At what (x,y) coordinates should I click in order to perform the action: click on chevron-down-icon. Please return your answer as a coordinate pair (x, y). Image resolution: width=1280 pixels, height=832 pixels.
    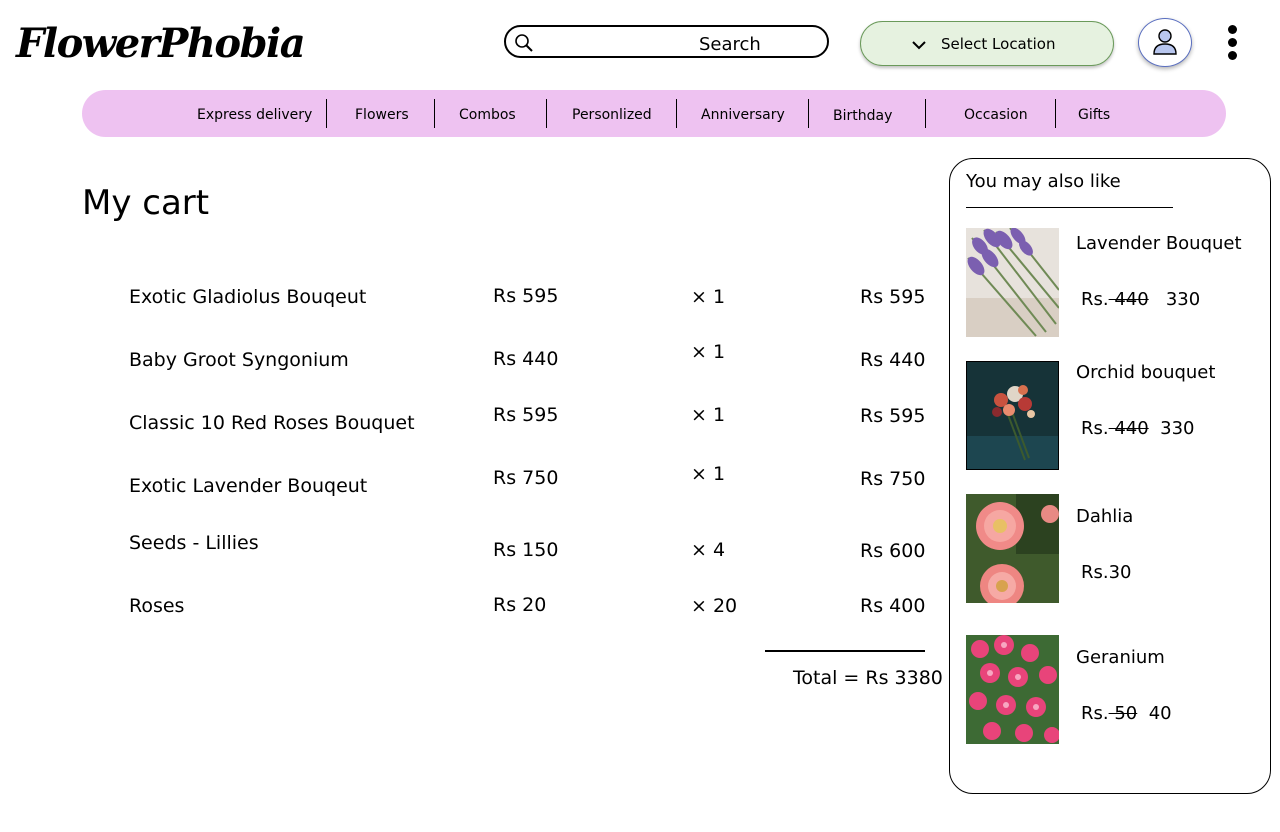
    Looking at the image, I should click on (919, 45).